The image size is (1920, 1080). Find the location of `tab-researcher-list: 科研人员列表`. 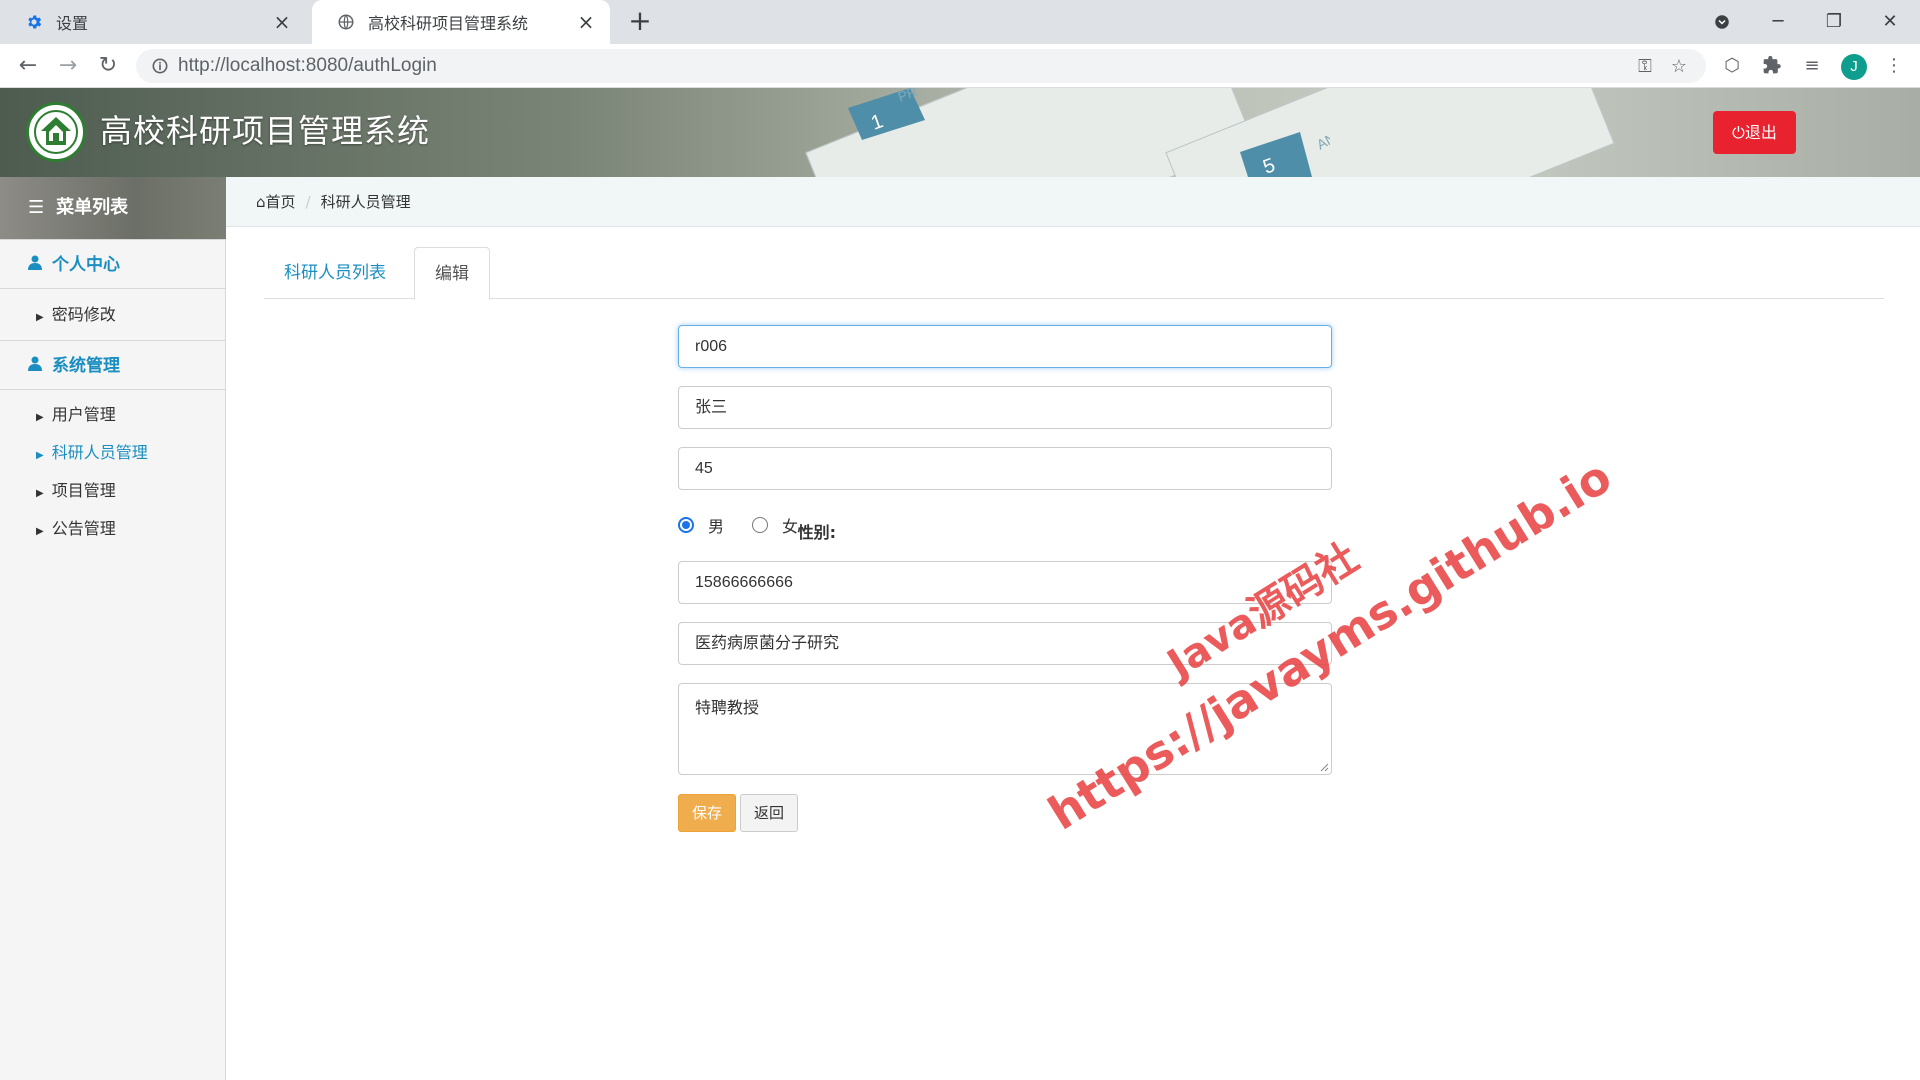

tab-researcher-list: 科研人员列表 is located at coordinates (335, 273).